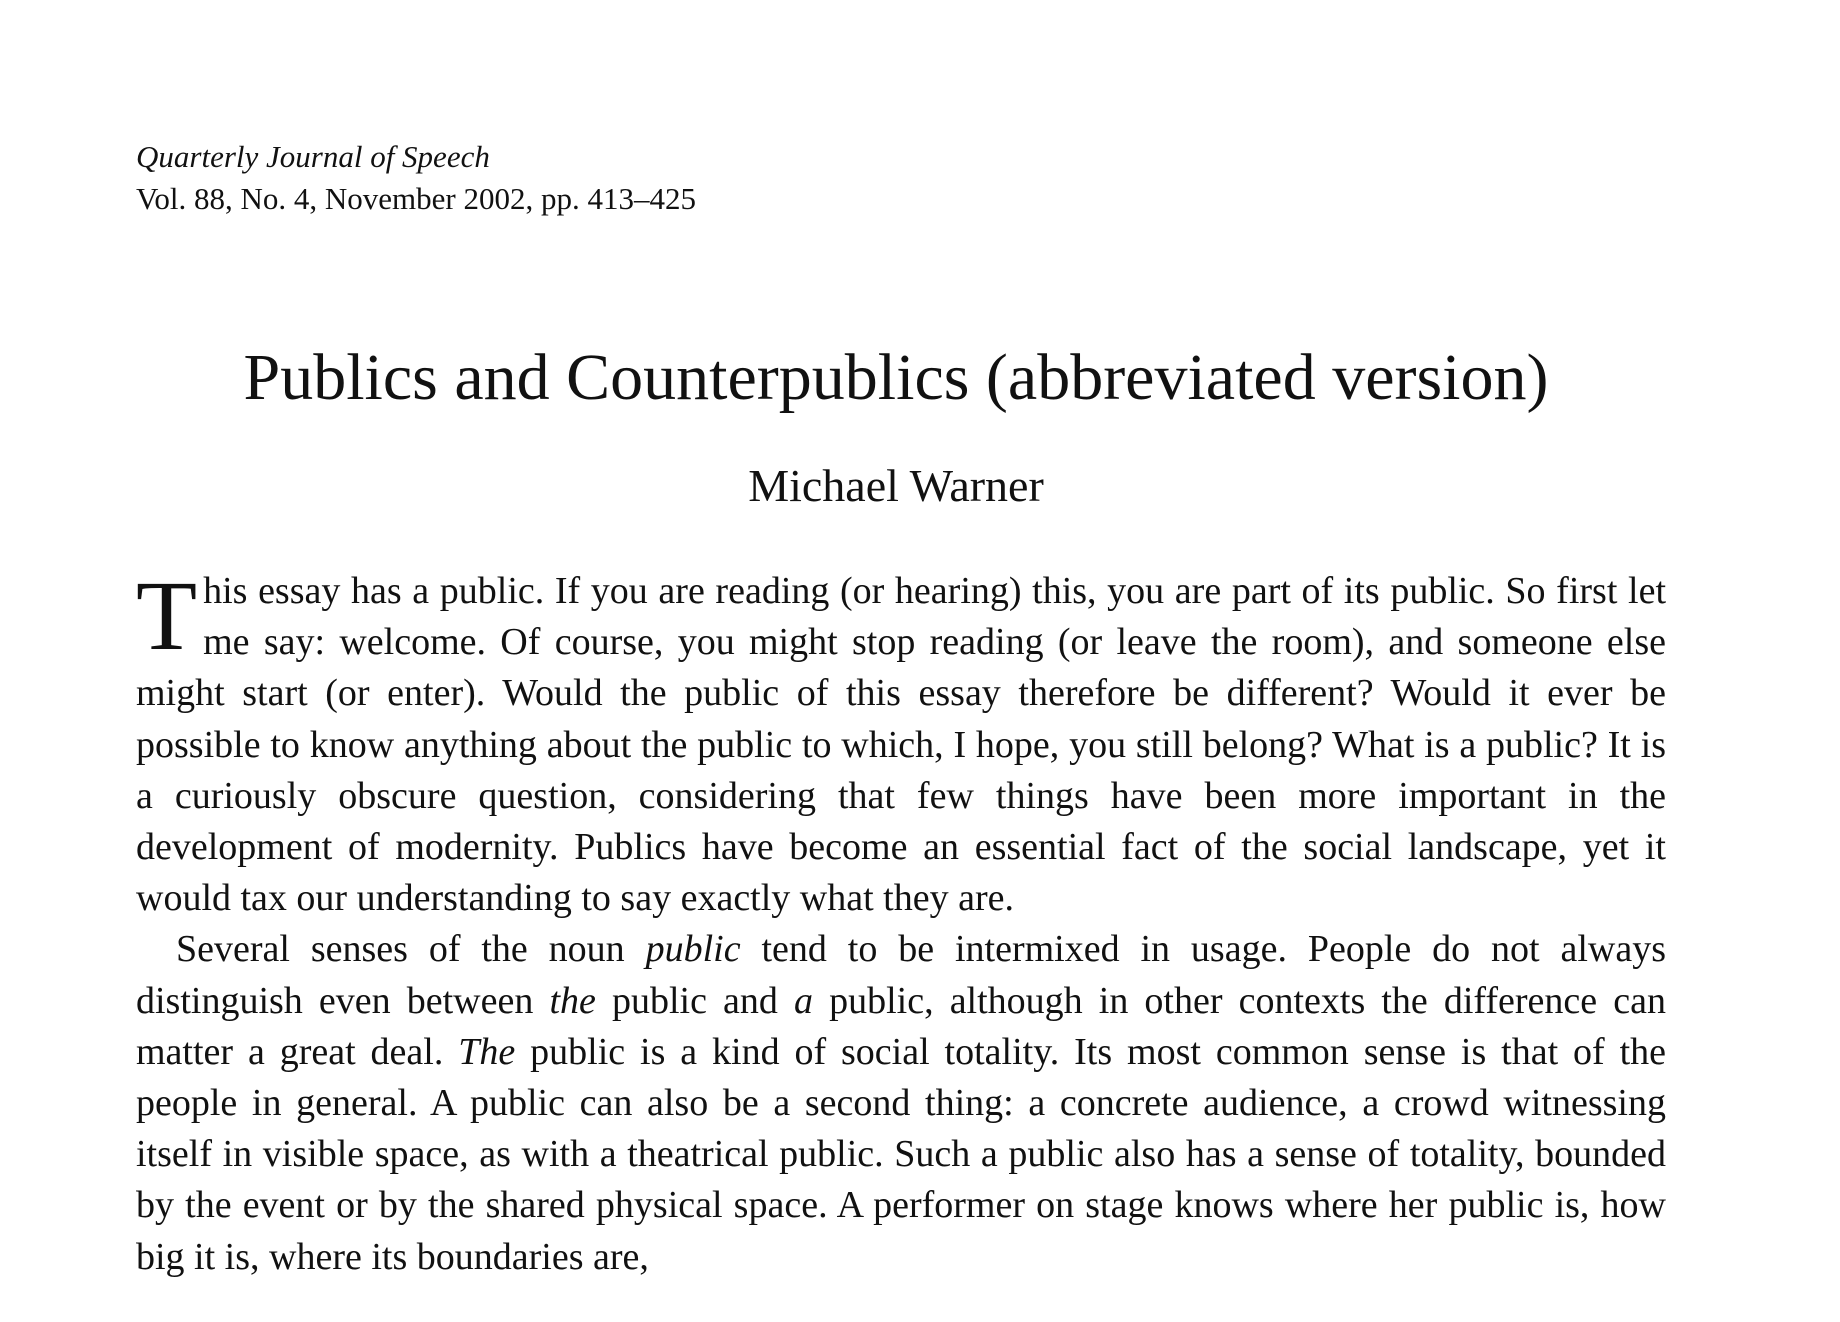 This screenshot has width=1840, height=1322. What do you see at coordinates (487, 1051) in the screenshot?
I see `italic-term-the-capital: The` at bounding box center [487, 1051].